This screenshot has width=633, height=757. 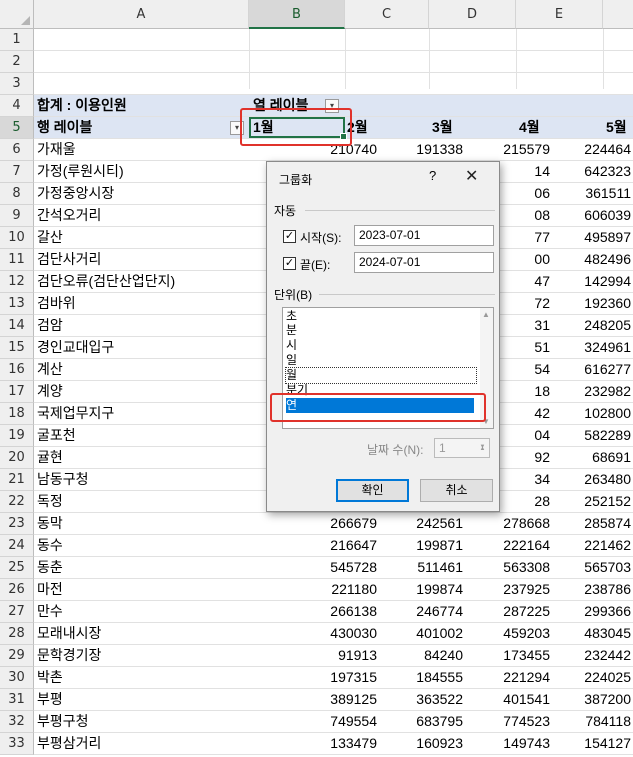 I want to click on value-cell-d: 287225, so click(x=526, y=611).